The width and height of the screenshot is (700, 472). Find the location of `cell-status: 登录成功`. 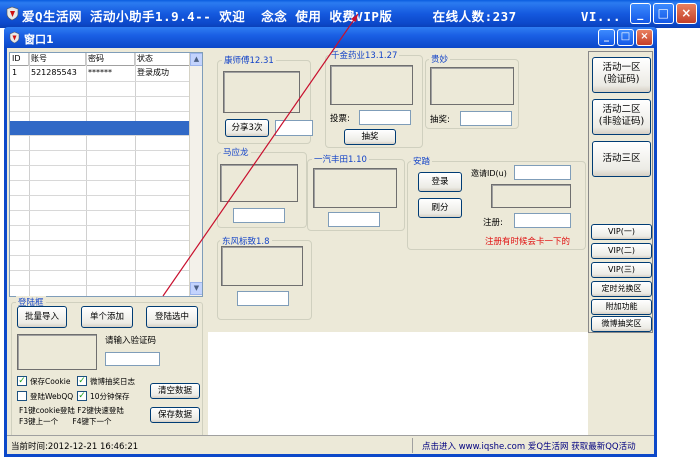

cell-status: 登录成功 is located at coordinates (153, 72).